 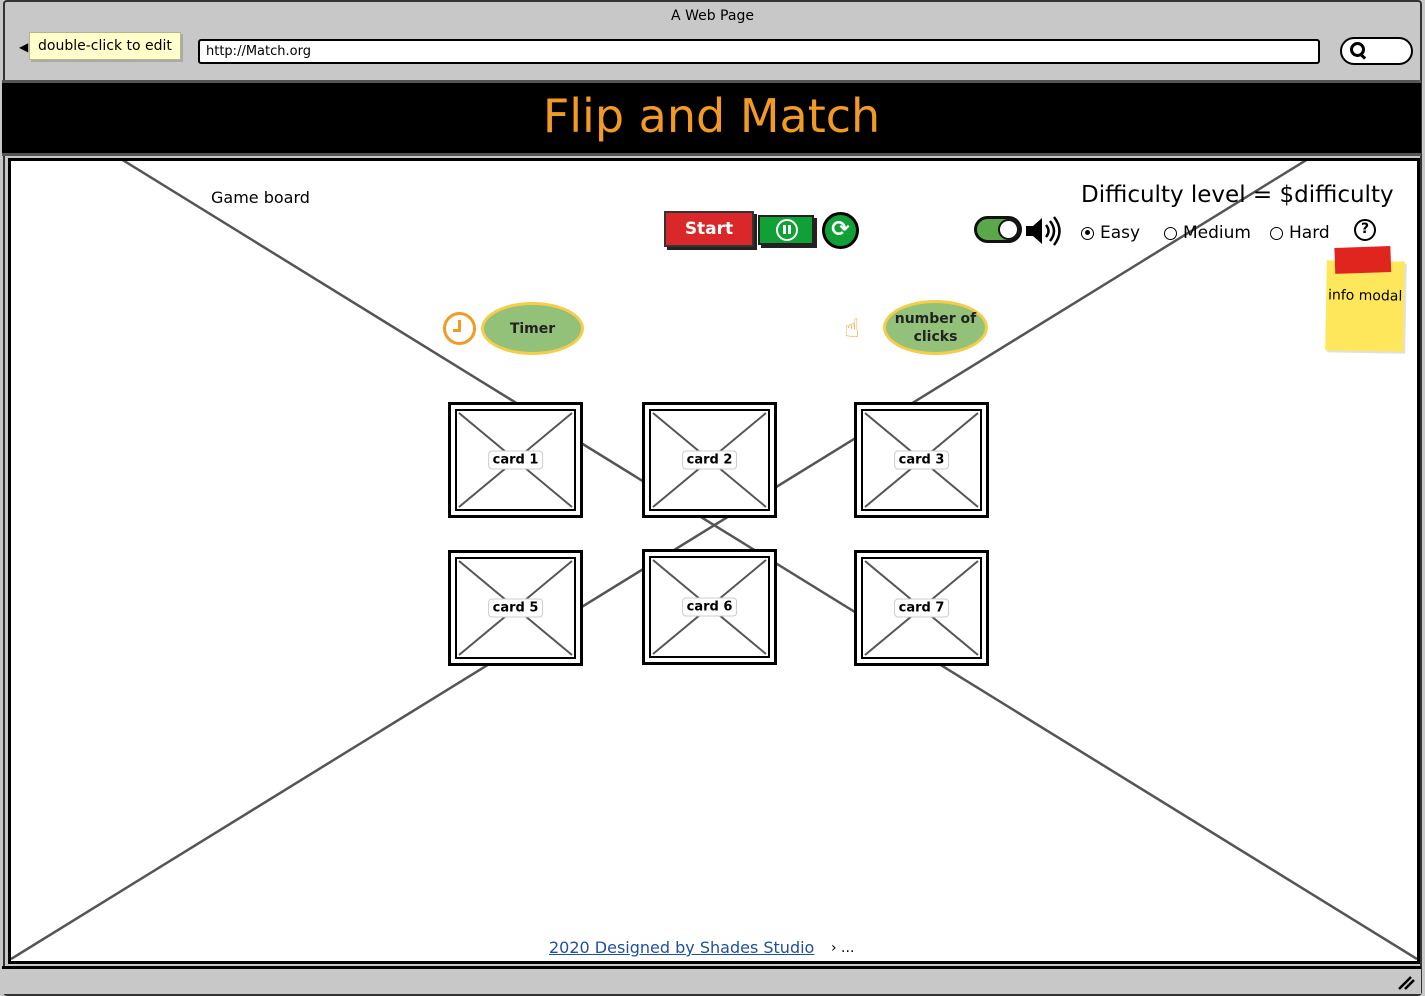 I want to click on card-label: card 7, so click(x=921, y=608).